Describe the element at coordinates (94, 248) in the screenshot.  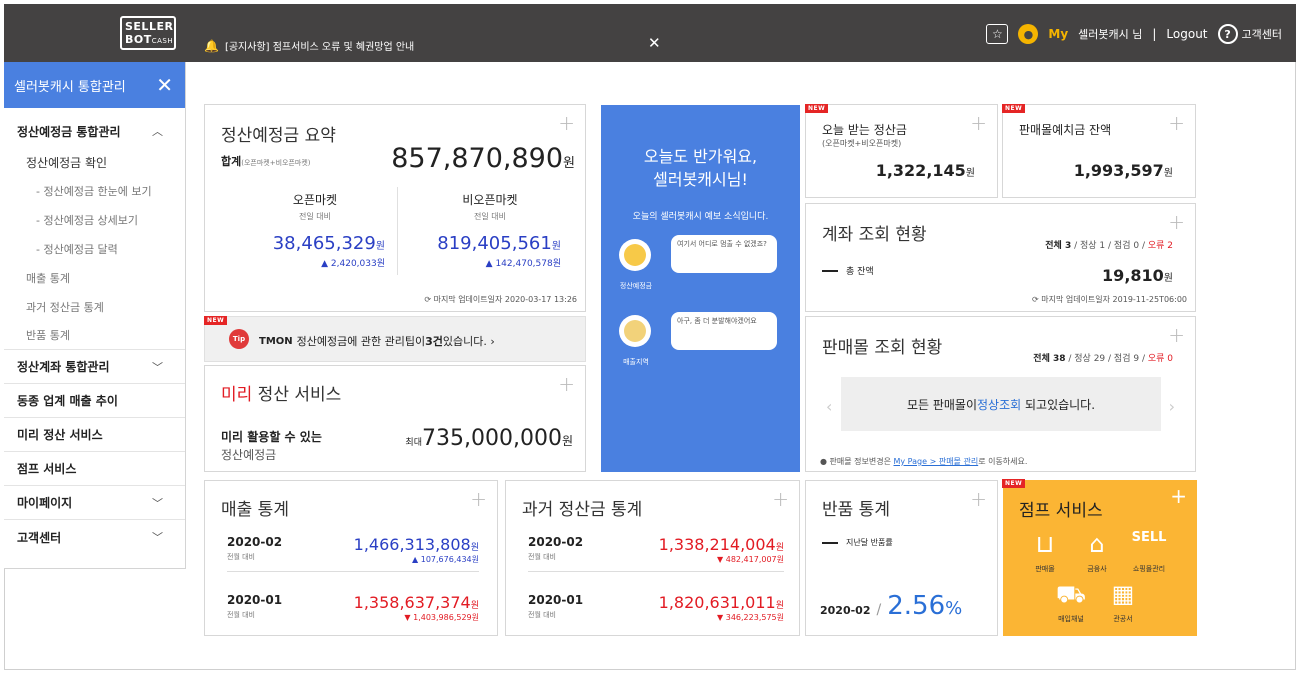
I see `sidebar-sub-calendar: - 정산예정금 달력` at that location.